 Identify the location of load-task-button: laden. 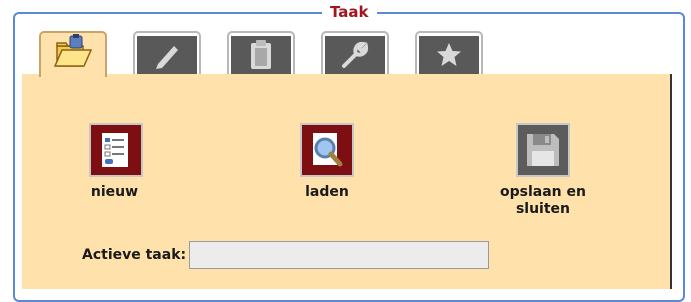
(327, 162).